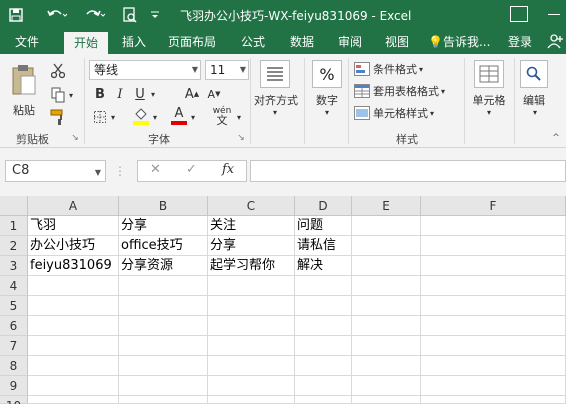 The width and height of the screenshot is (566, 404). I want to click on format-as-table-button: 套用表格格式 ▾, so click(404, 91).